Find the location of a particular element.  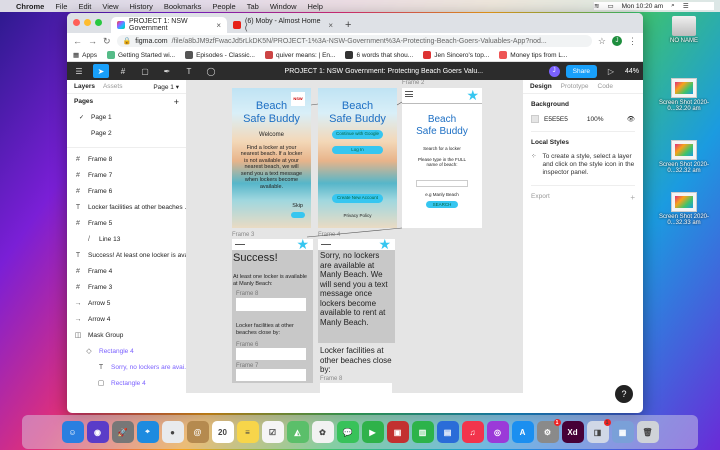

background-swatch is located at coordinates (535, 119).